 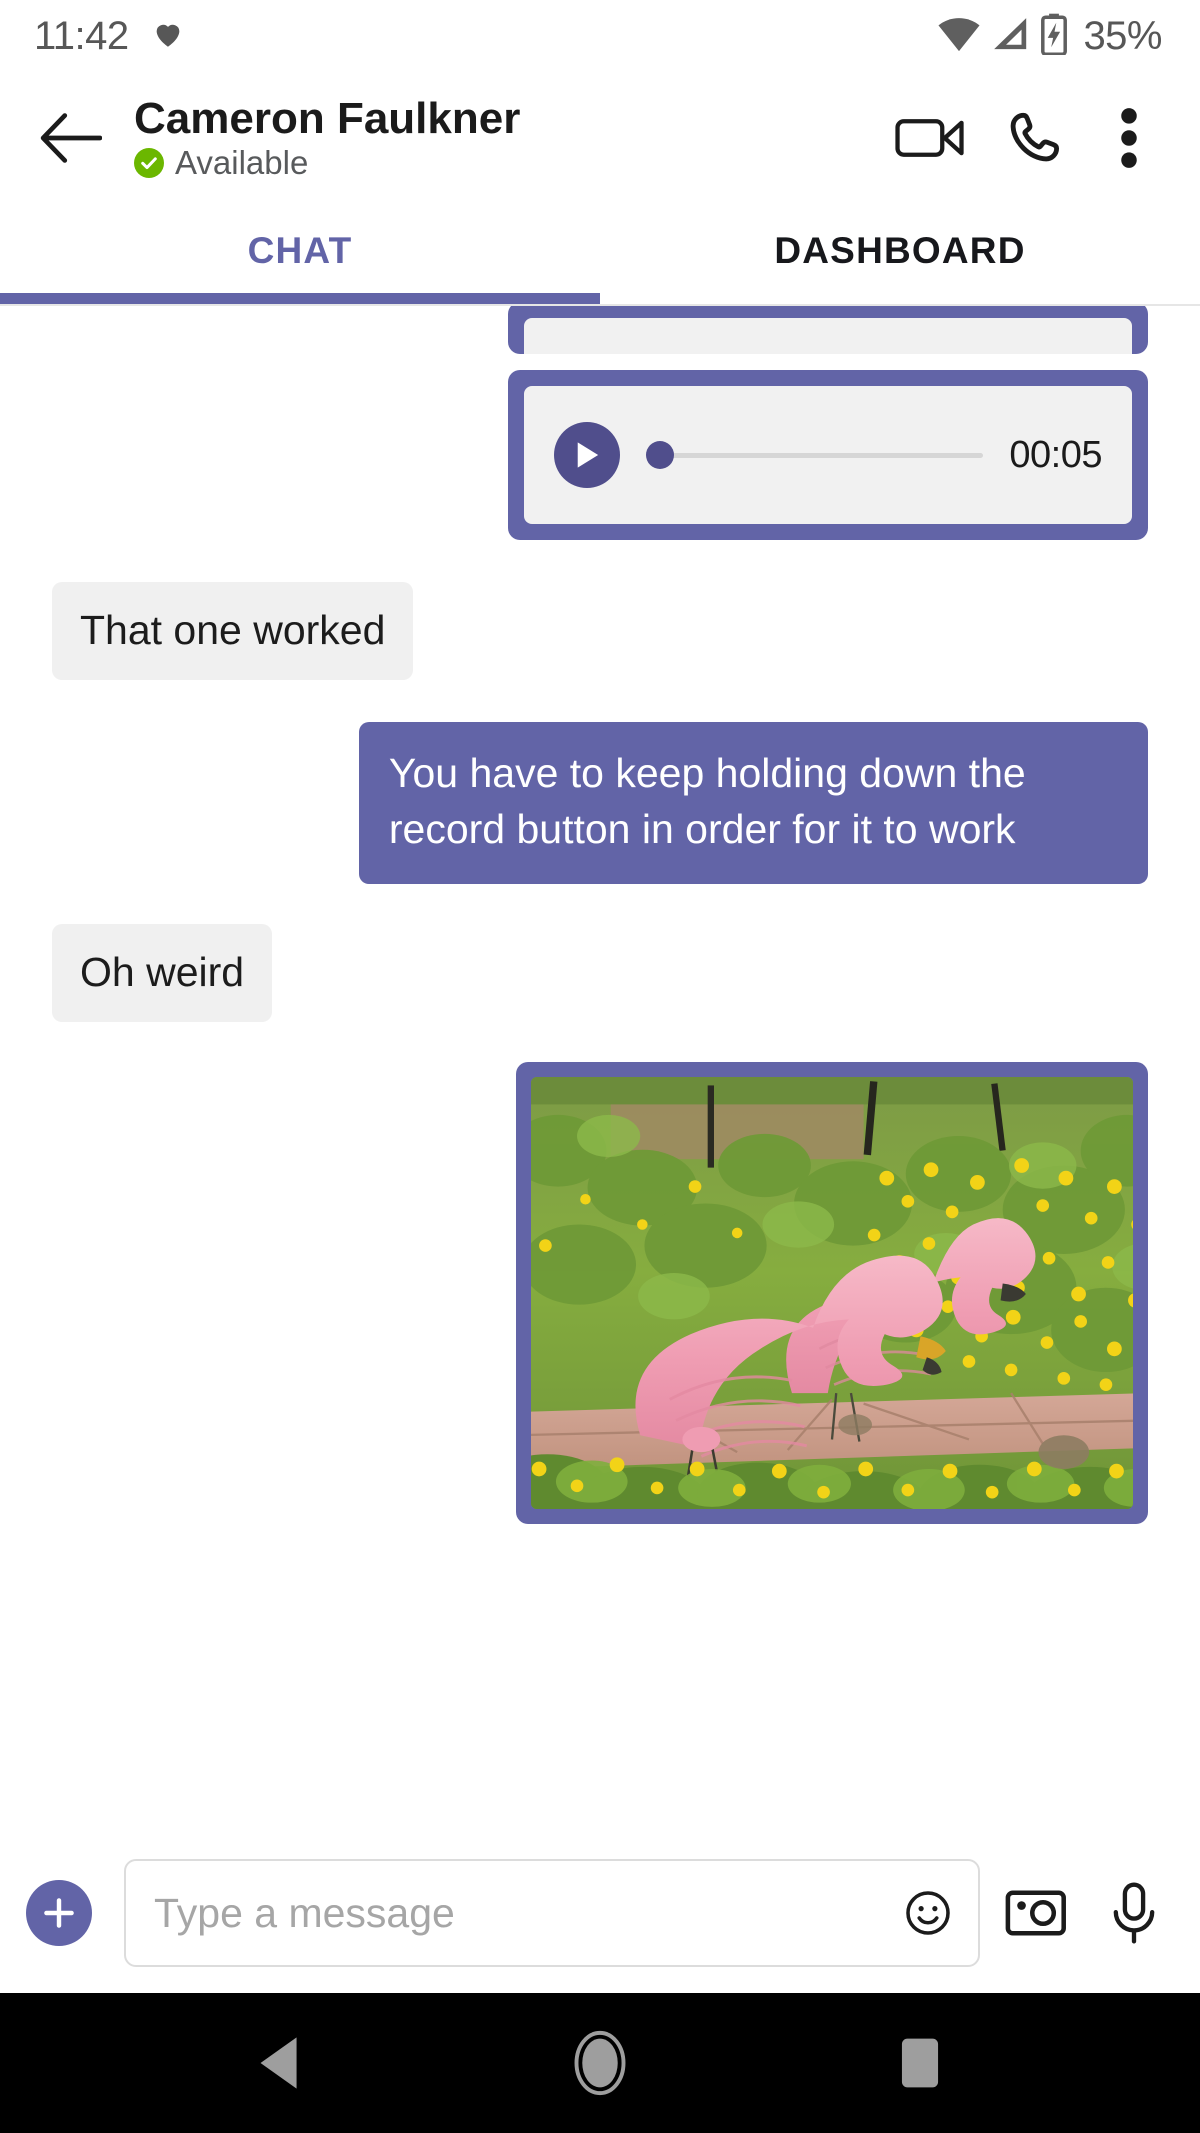 I want to click on status-bar: 11:42 35%, so click(x=600, y=36).